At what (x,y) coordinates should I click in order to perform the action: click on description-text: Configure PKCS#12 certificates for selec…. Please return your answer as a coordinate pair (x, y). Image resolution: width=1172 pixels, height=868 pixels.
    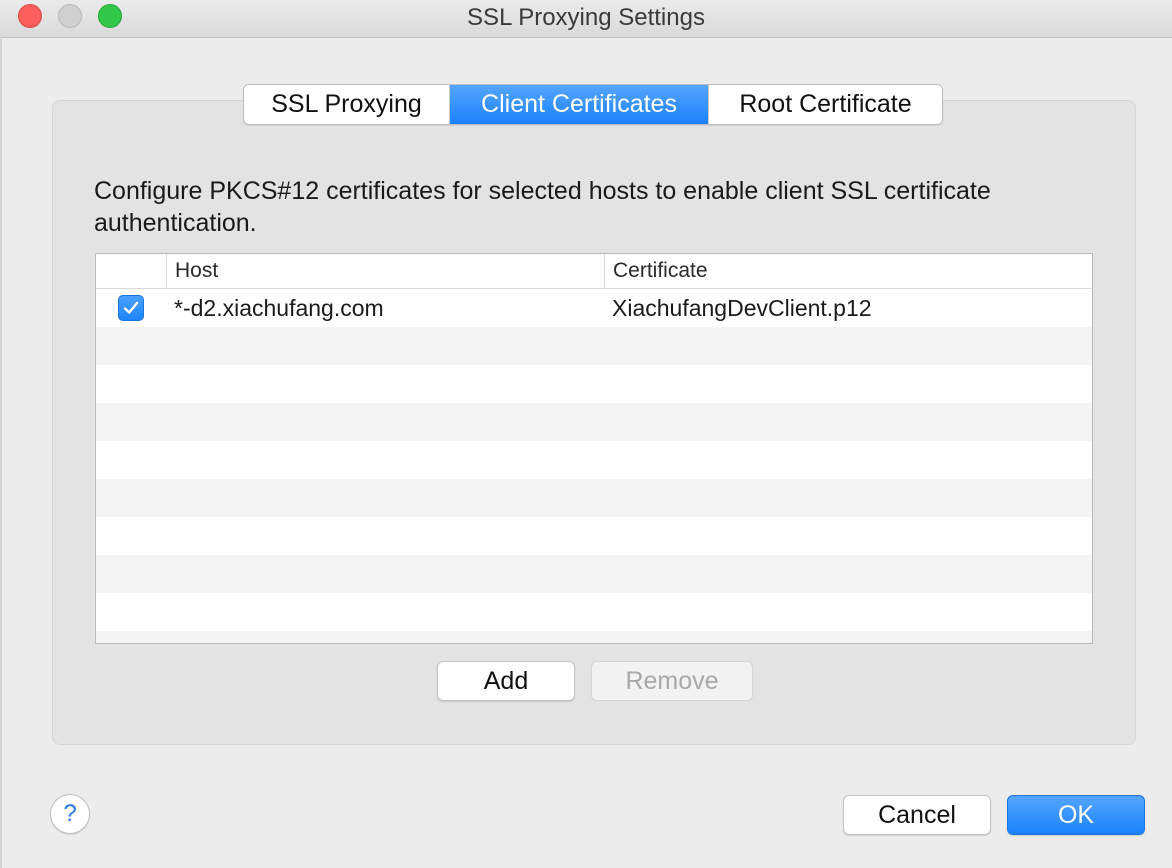
    Looking at the image, I should click on (542, 207).